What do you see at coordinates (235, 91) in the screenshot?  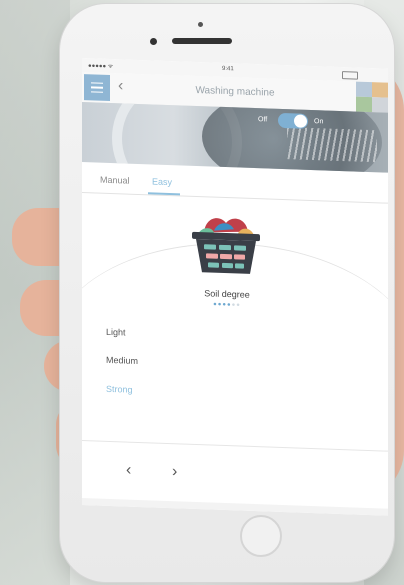 I see `page-title: Washing machine` at bounding box center [235, 91].